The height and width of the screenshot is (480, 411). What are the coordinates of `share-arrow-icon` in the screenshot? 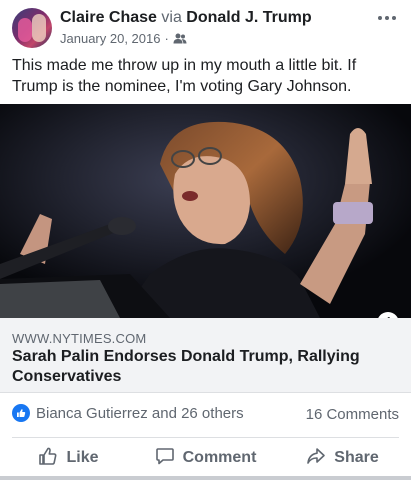 It's located at (316, 458).